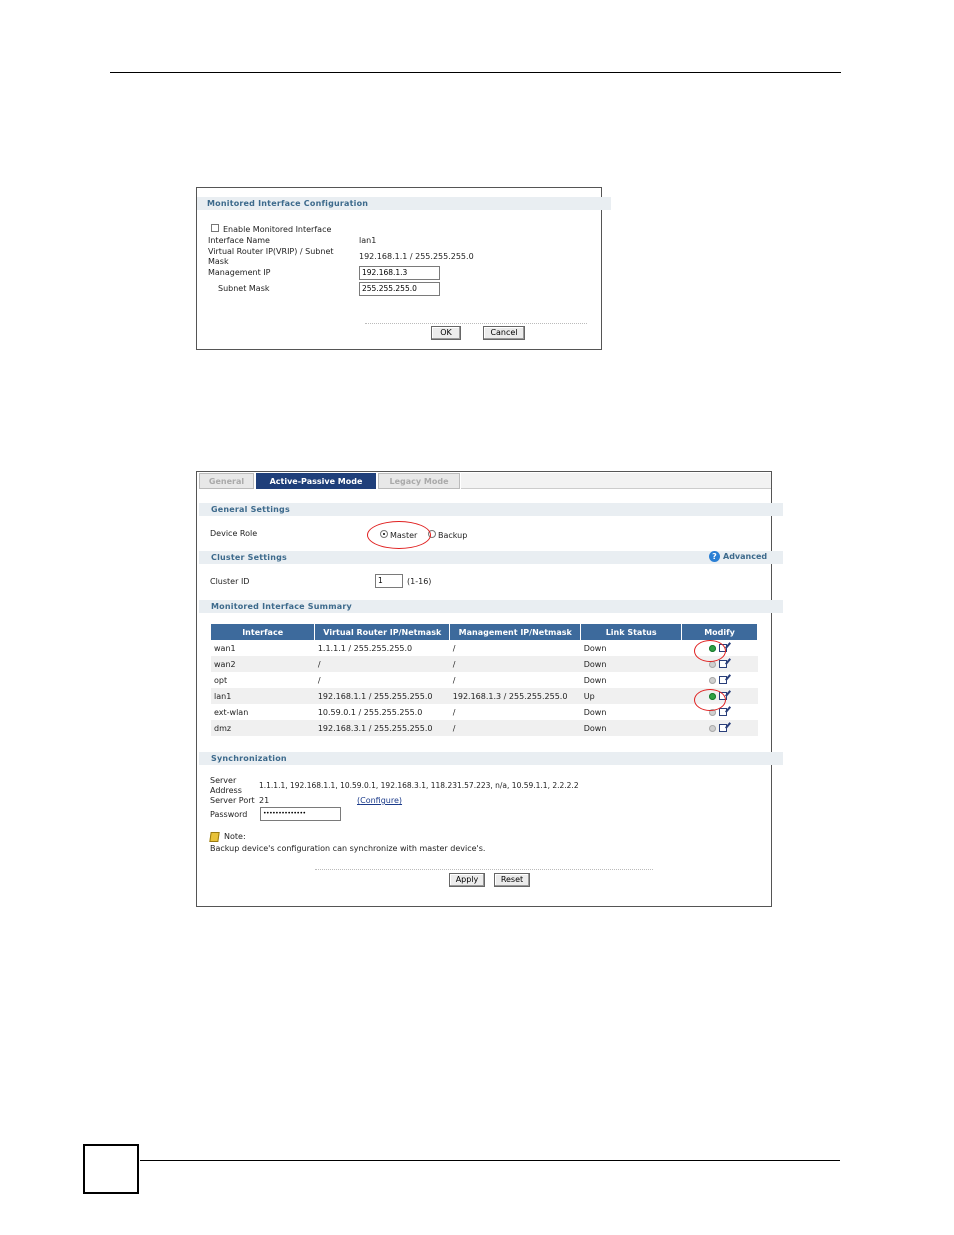 Image resolution: width=954 pixels, height=1235 pixels. I want to click on cell-interface: lan1, so click(263, 696).